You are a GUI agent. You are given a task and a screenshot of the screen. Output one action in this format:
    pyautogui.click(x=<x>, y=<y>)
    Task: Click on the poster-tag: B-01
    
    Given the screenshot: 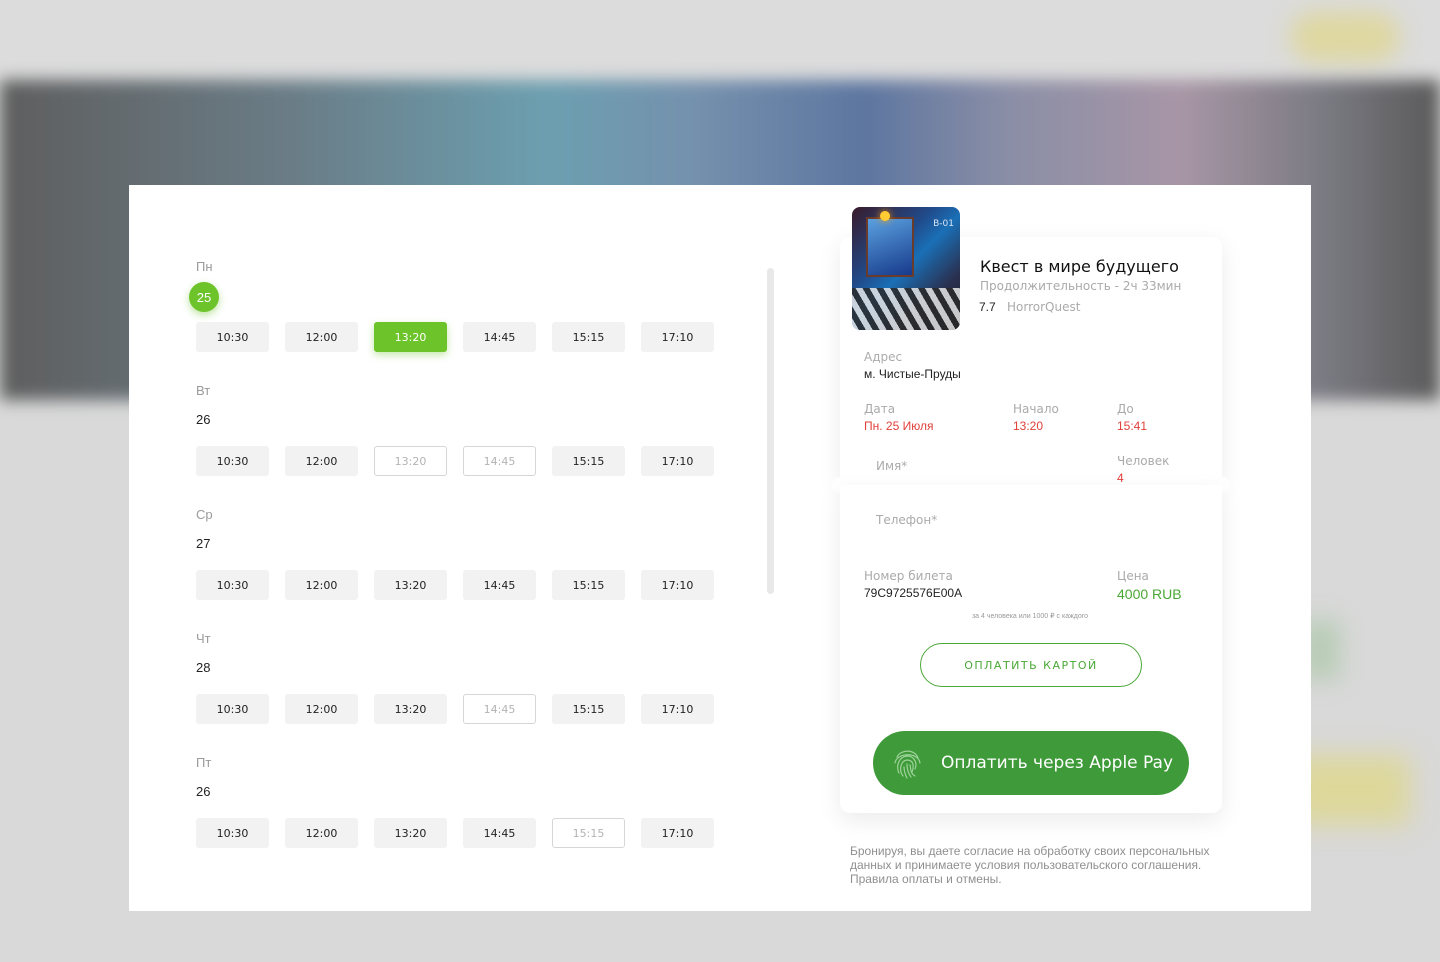 What is the action you would take?
    pyautogui.click(x=943, y=224)
    